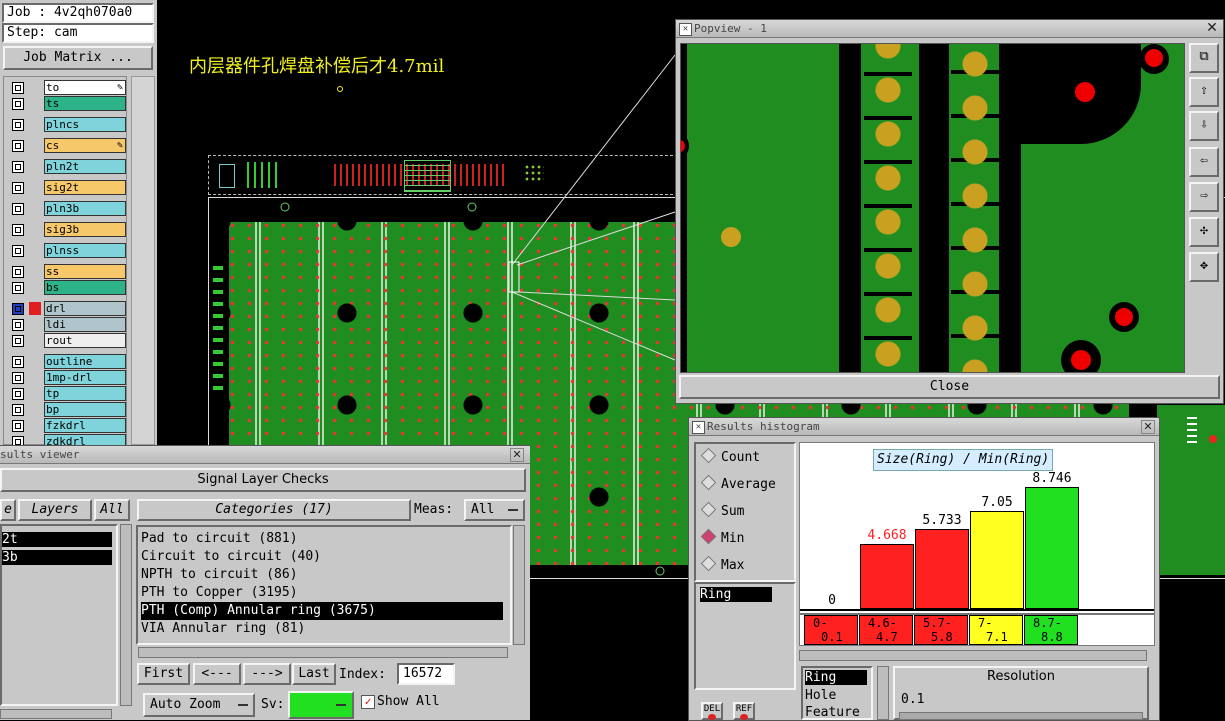 The image size is (1225, 721). Describe the element at coordinates (744, 711) in the screenshot. I see `ref-button: REF` at that location.